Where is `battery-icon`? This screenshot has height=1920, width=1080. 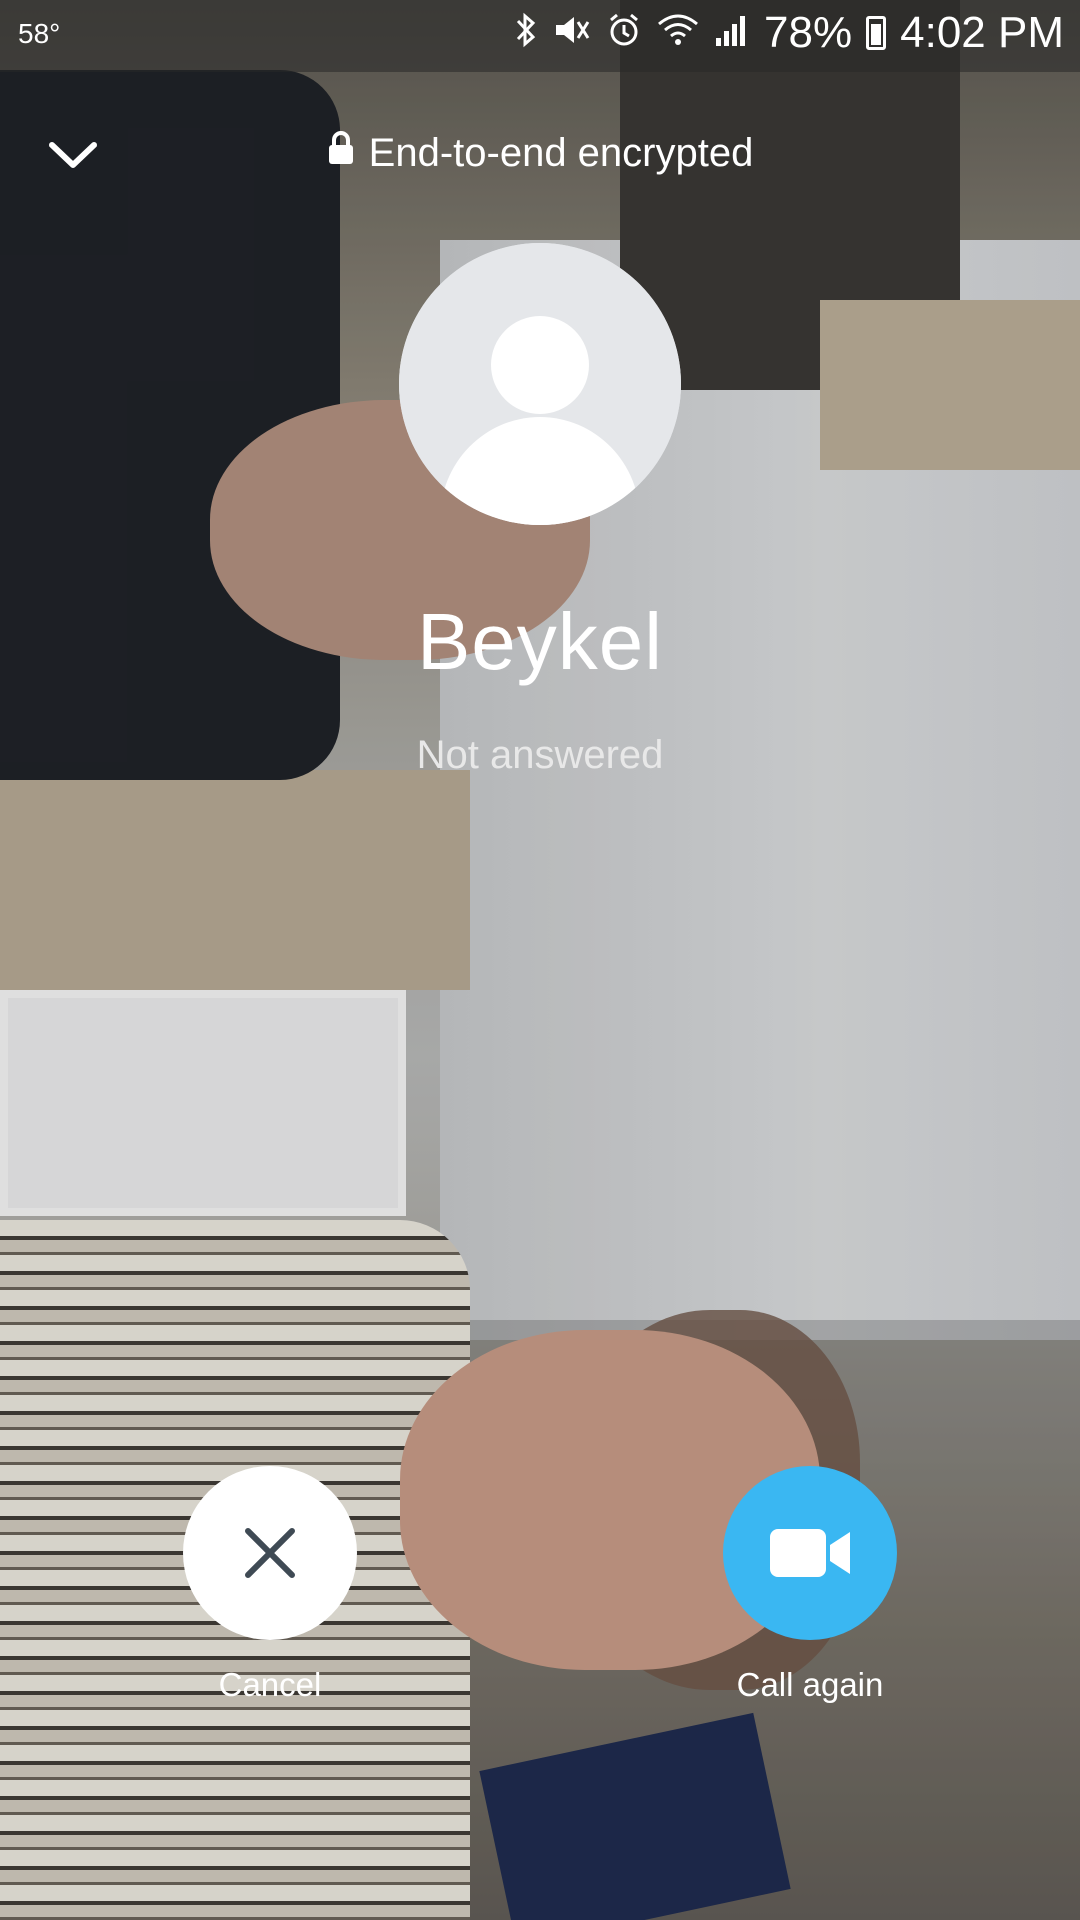
battery-icon is located at coordinates (876, 33).